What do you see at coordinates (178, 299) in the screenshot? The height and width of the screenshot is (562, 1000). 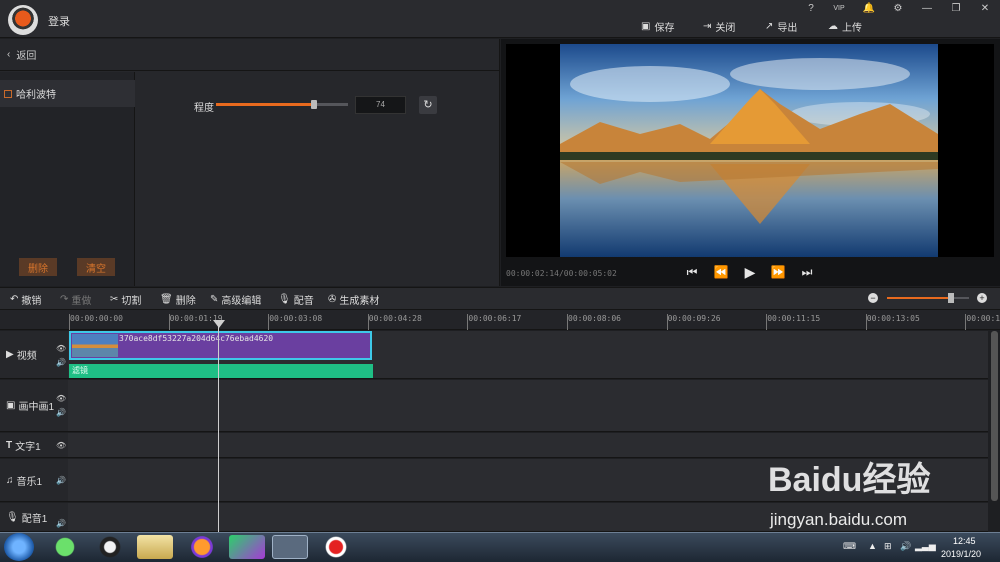 I see `delete-button: 🗑 删除` at bounding box center [178, 299].